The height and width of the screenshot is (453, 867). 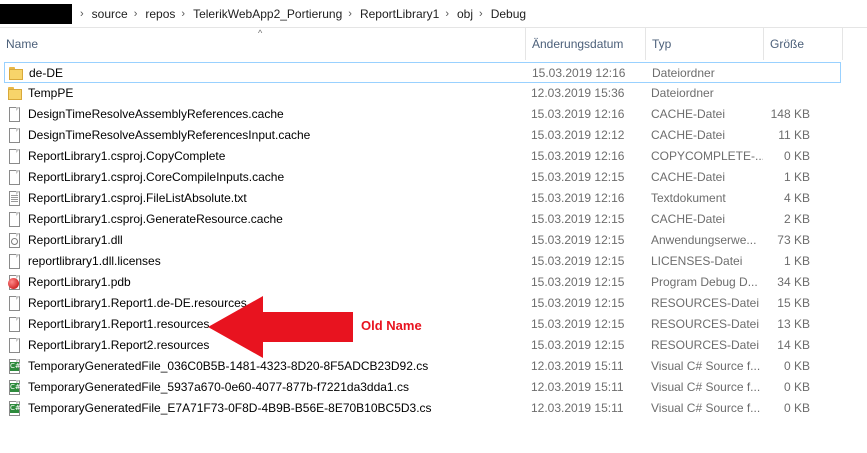 What do you see at coordinates (110, 14) in the screenshot?
I see `breadcrumb-item-source: source` at bounding box center [110, 14].